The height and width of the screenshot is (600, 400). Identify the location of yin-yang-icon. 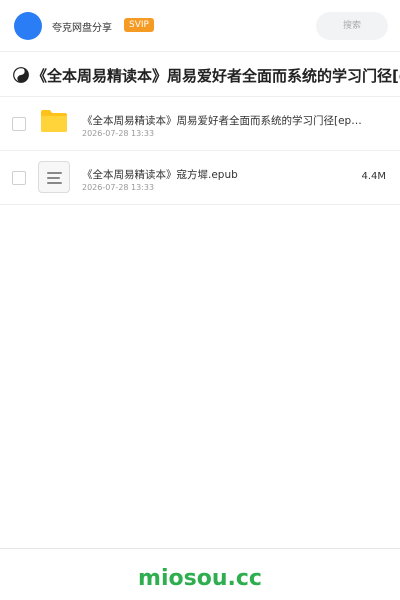
(21, 75).